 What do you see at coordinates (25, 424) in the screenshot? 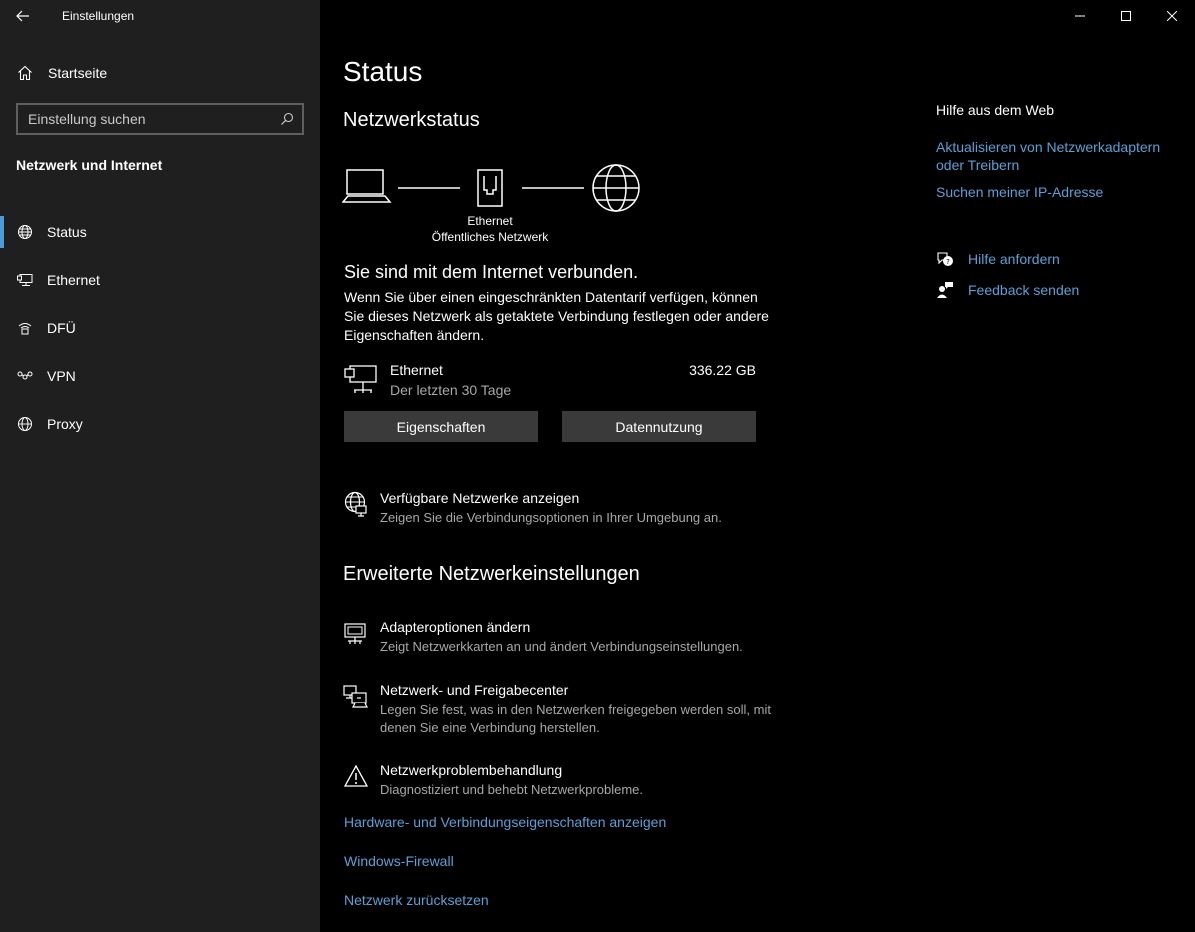
I see `globe-icon` at bounding box center [25, 424].